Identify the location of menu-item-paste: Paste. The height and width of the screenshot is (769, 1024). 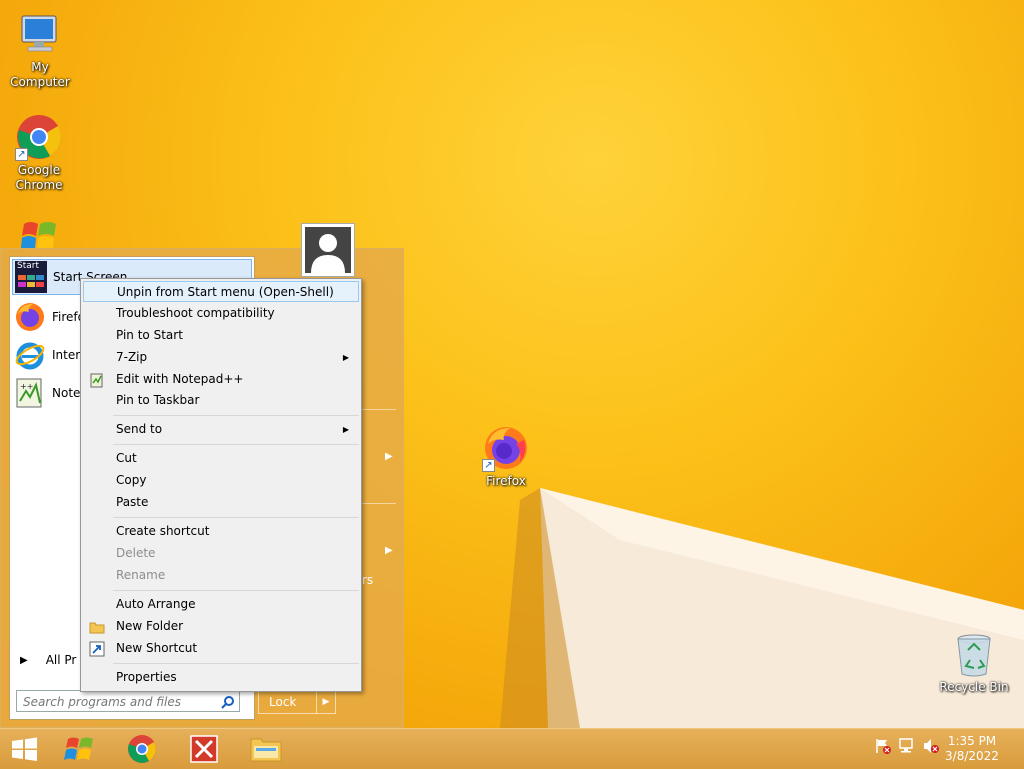
(221, 502).